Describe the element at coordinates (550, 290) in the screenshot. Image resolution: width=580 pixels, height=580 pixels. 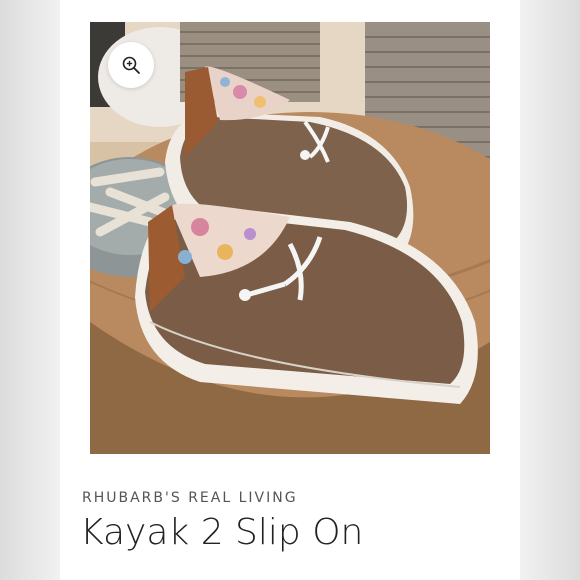
I see `right-backdrop` at that location.